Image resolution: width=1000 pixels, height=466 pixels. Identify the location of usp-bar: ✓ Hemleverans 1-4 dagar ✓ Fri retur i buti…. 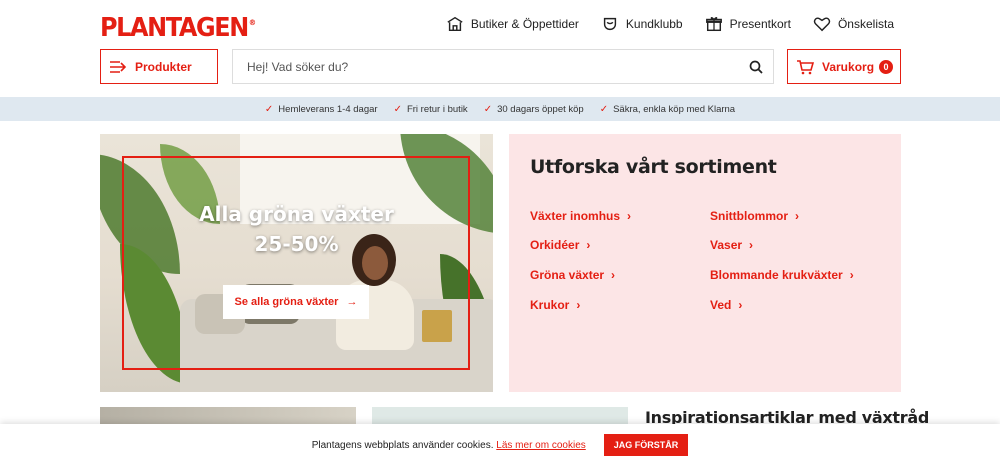
(500, 109).